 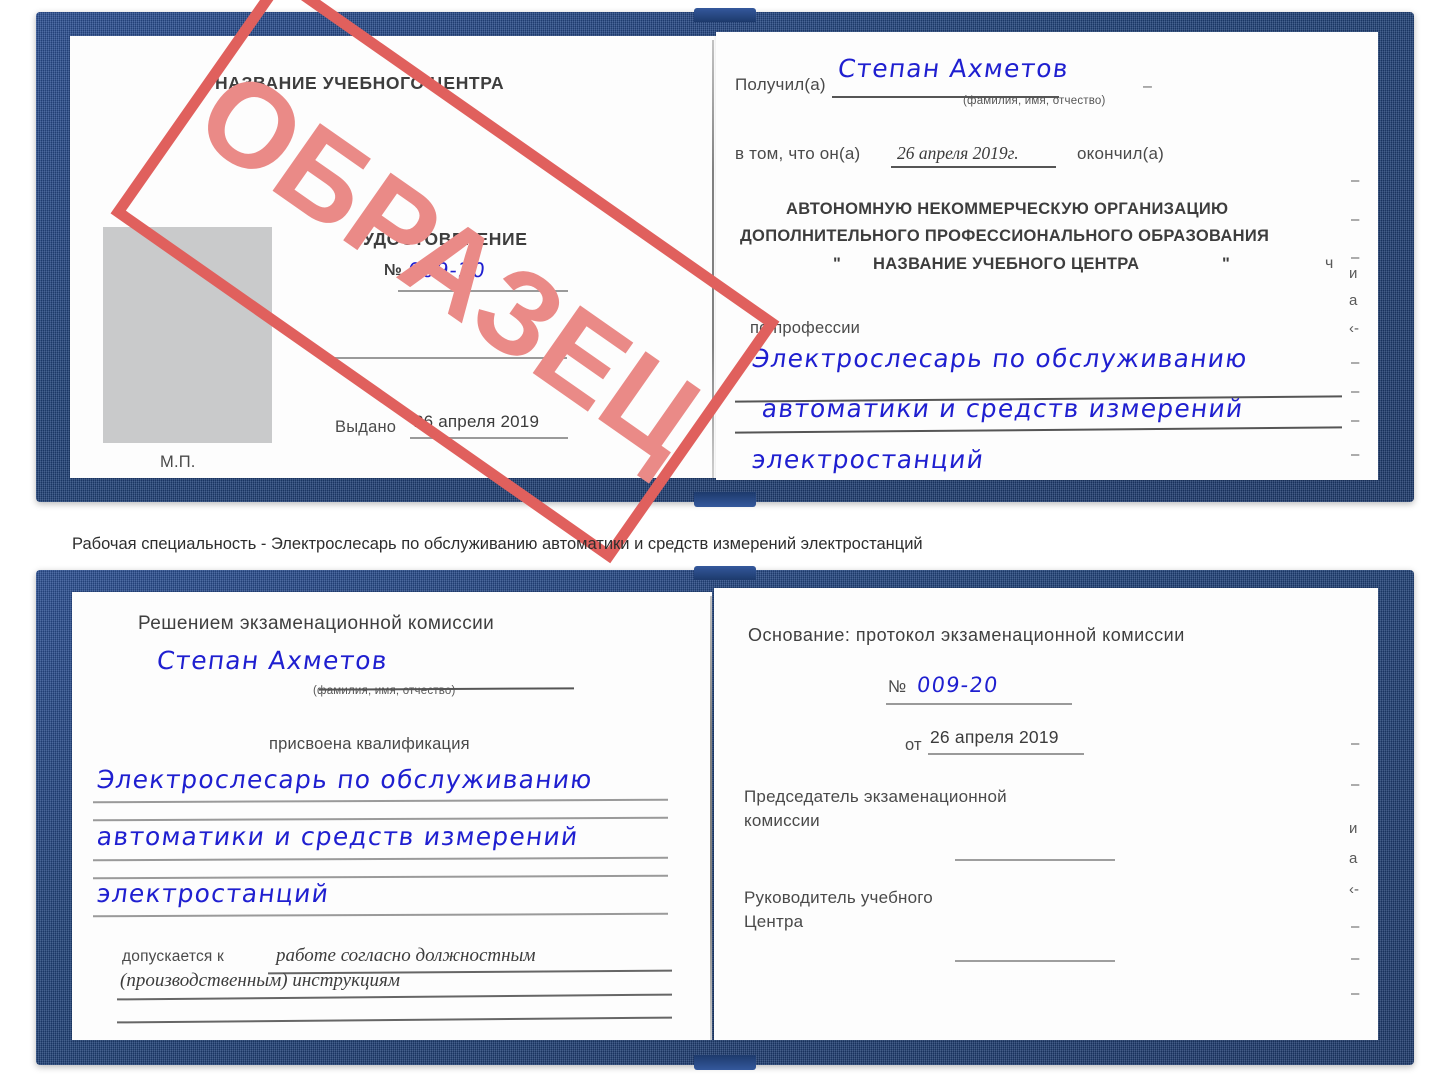 I want to click on top-right-profession-label: по профессии, so click(x=805, y=328).